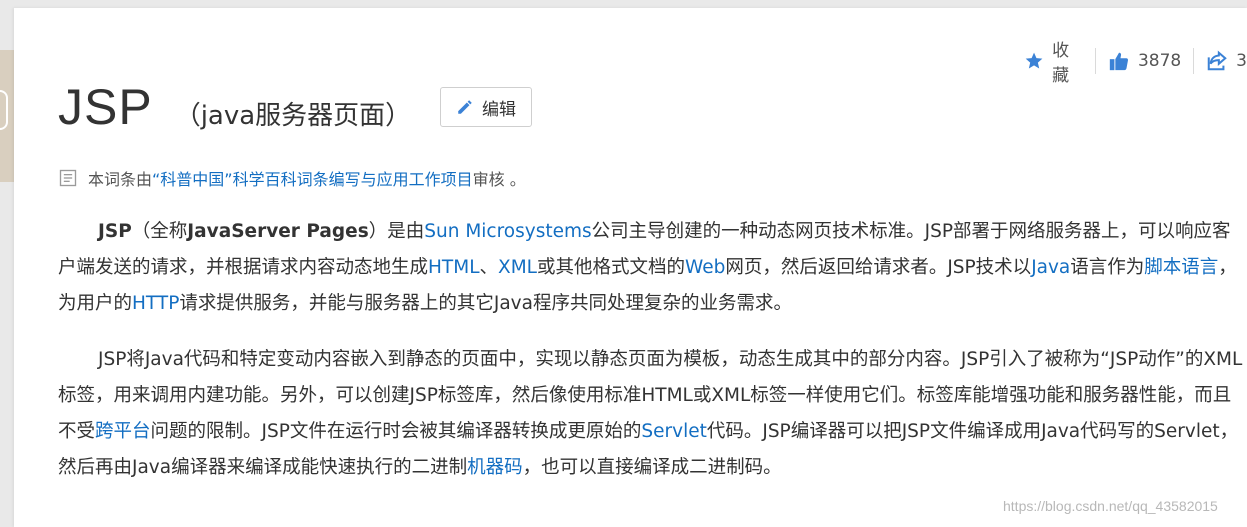 Image resolution: width=1247 pixels, height=527 pixels. I want to click on action-bar: 收藏 3878 3, so click(1135, 63).